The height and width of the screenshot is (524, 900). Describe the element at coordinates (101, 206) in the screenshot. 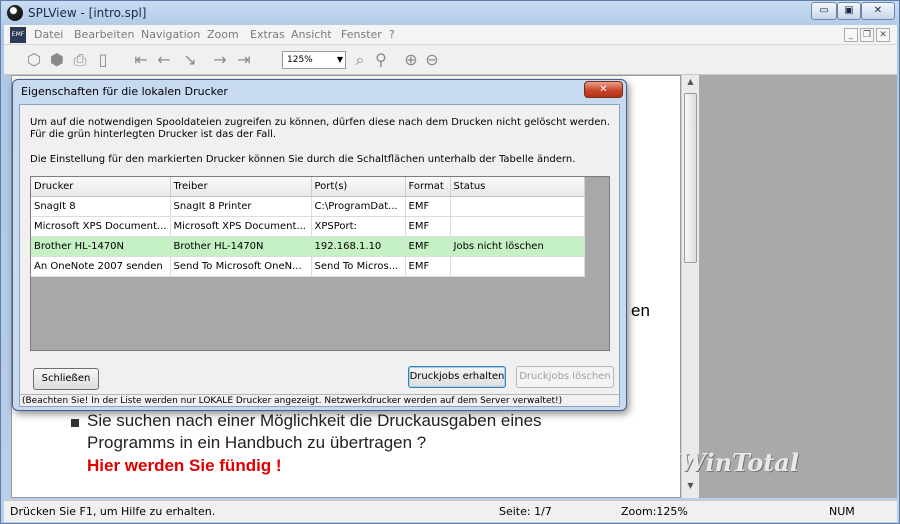

I see `table-cell: SnagIt 8` at that location.